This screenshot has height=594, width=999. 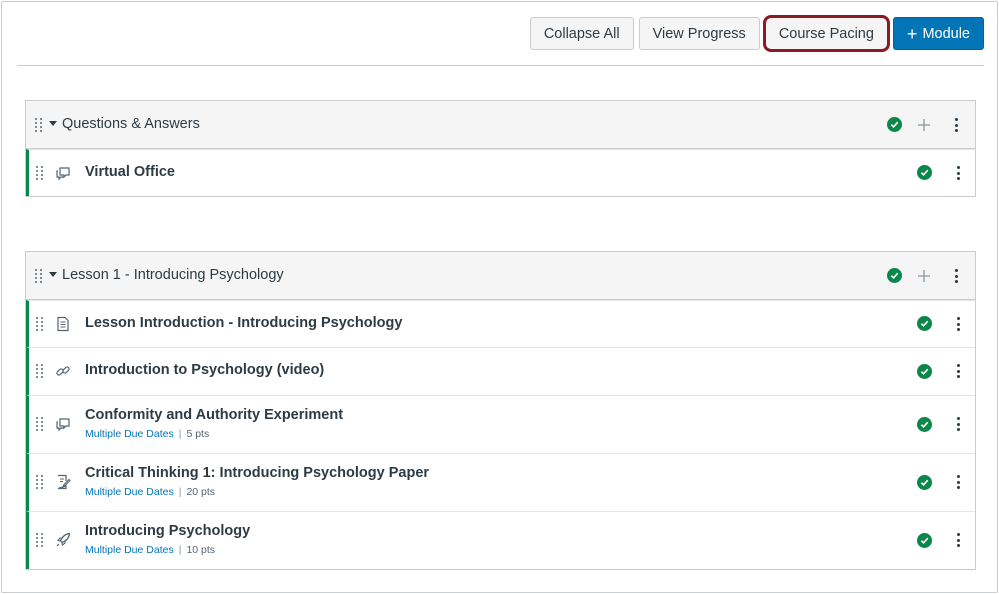 What do you see at coordinates (198, 434) in the screenshot?
I see `points-value: 5 pts` at bounding box center [198, 434].